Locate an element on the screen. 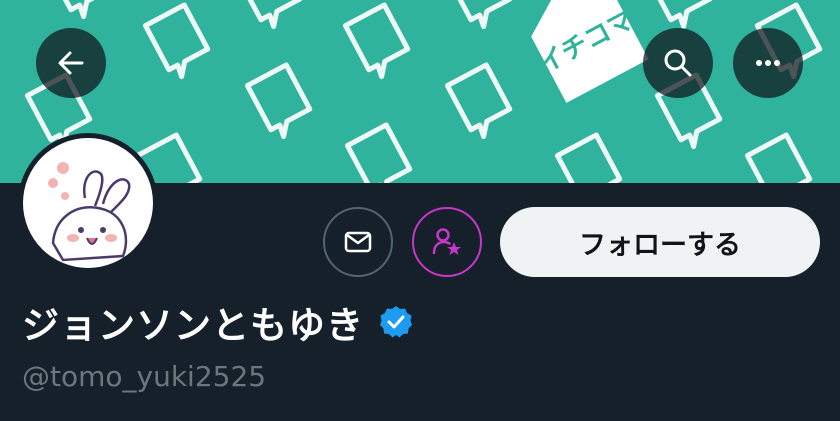 This screenshot has height=421, width=840. more-button is located at coordinates (768, 63).